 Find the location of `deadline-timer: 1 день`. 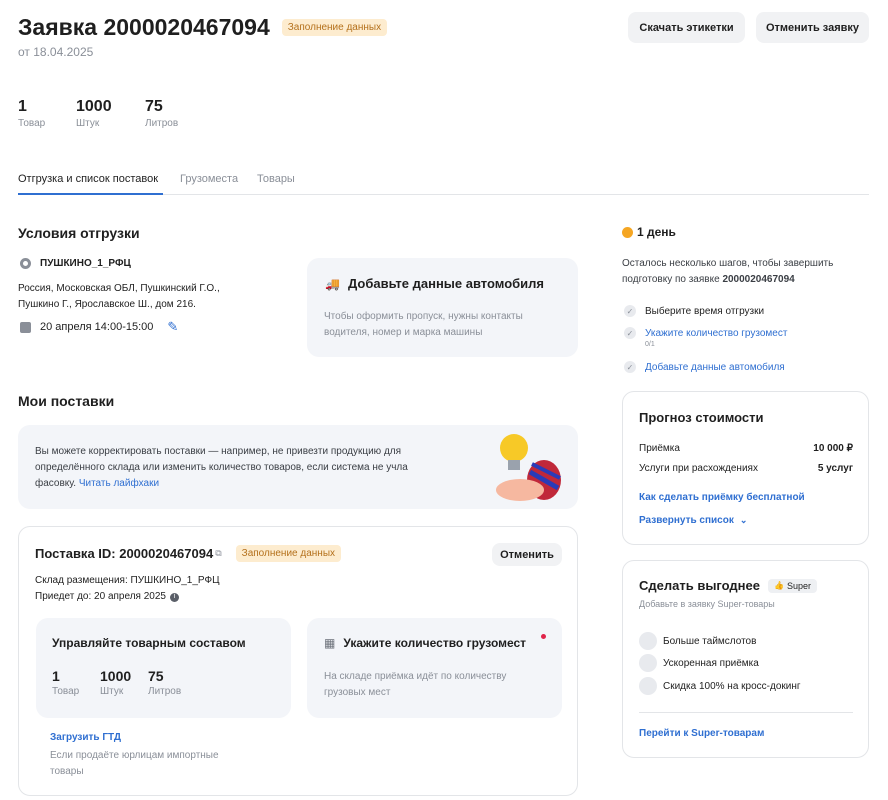

deadline-timer: 1 день is located at coordinates (649, 232).